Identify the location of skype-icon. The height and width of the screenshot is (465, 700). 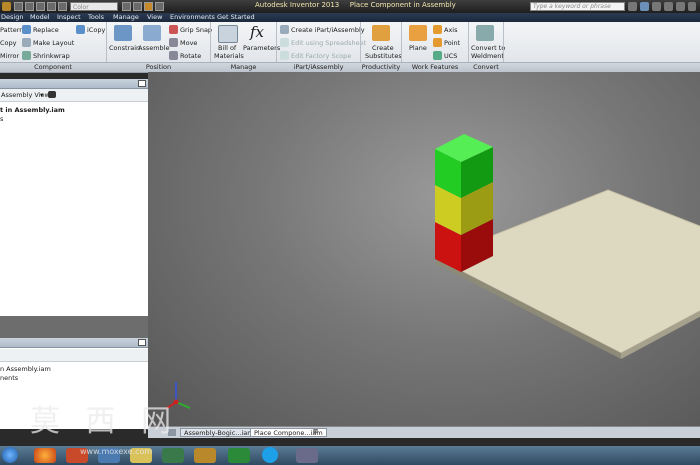
(270, 455).